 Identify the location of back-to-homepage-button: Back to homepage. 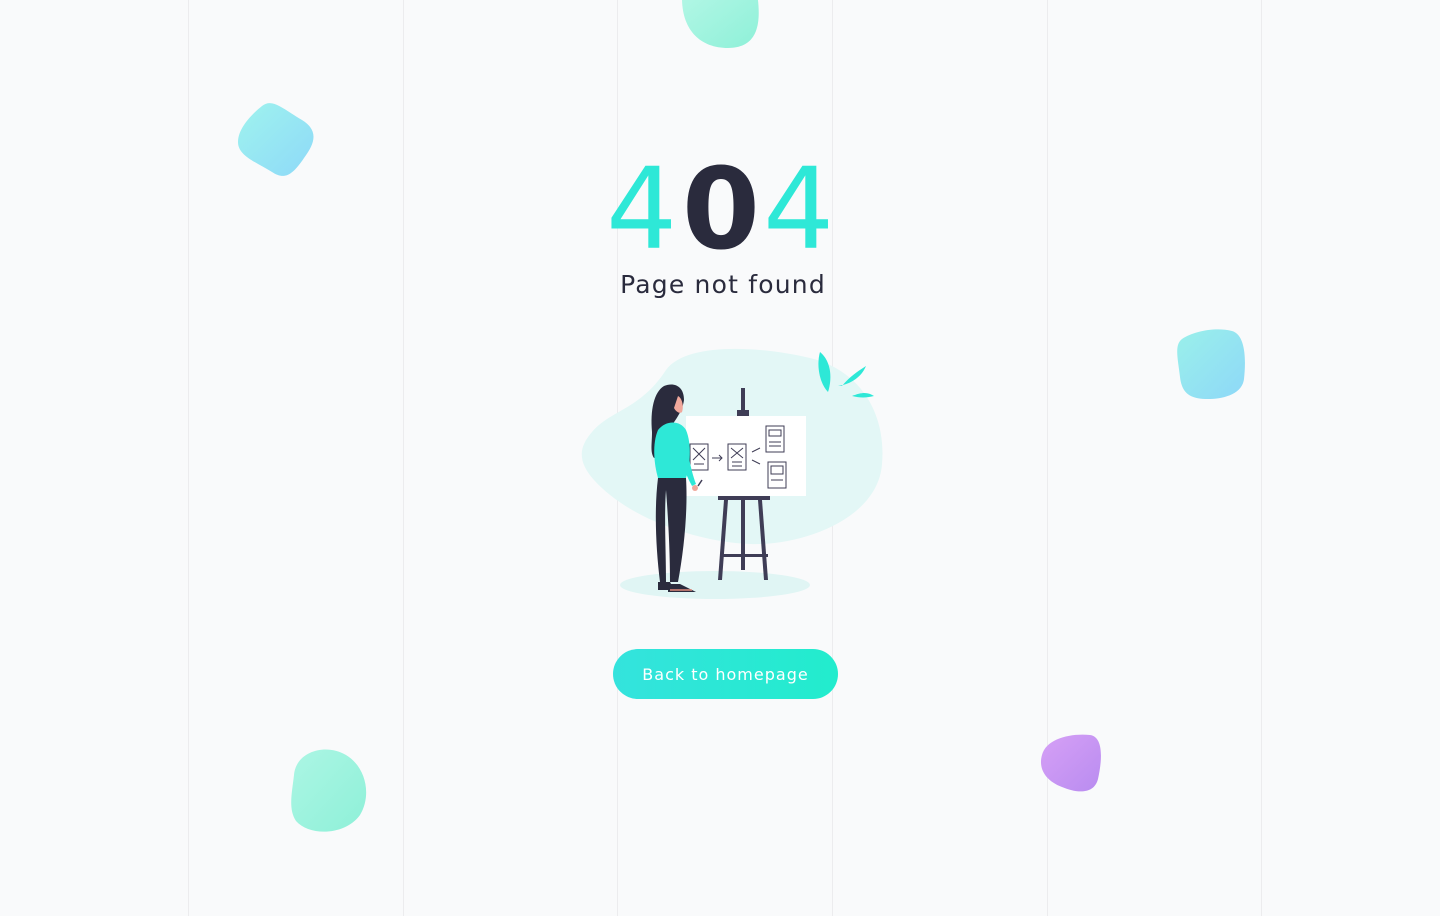
(725, 674).